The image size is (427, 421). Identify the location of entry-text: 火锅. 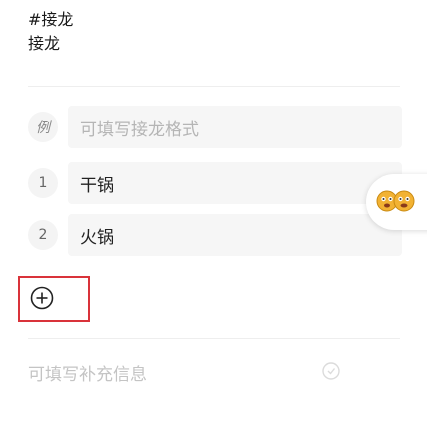
(97, 237).